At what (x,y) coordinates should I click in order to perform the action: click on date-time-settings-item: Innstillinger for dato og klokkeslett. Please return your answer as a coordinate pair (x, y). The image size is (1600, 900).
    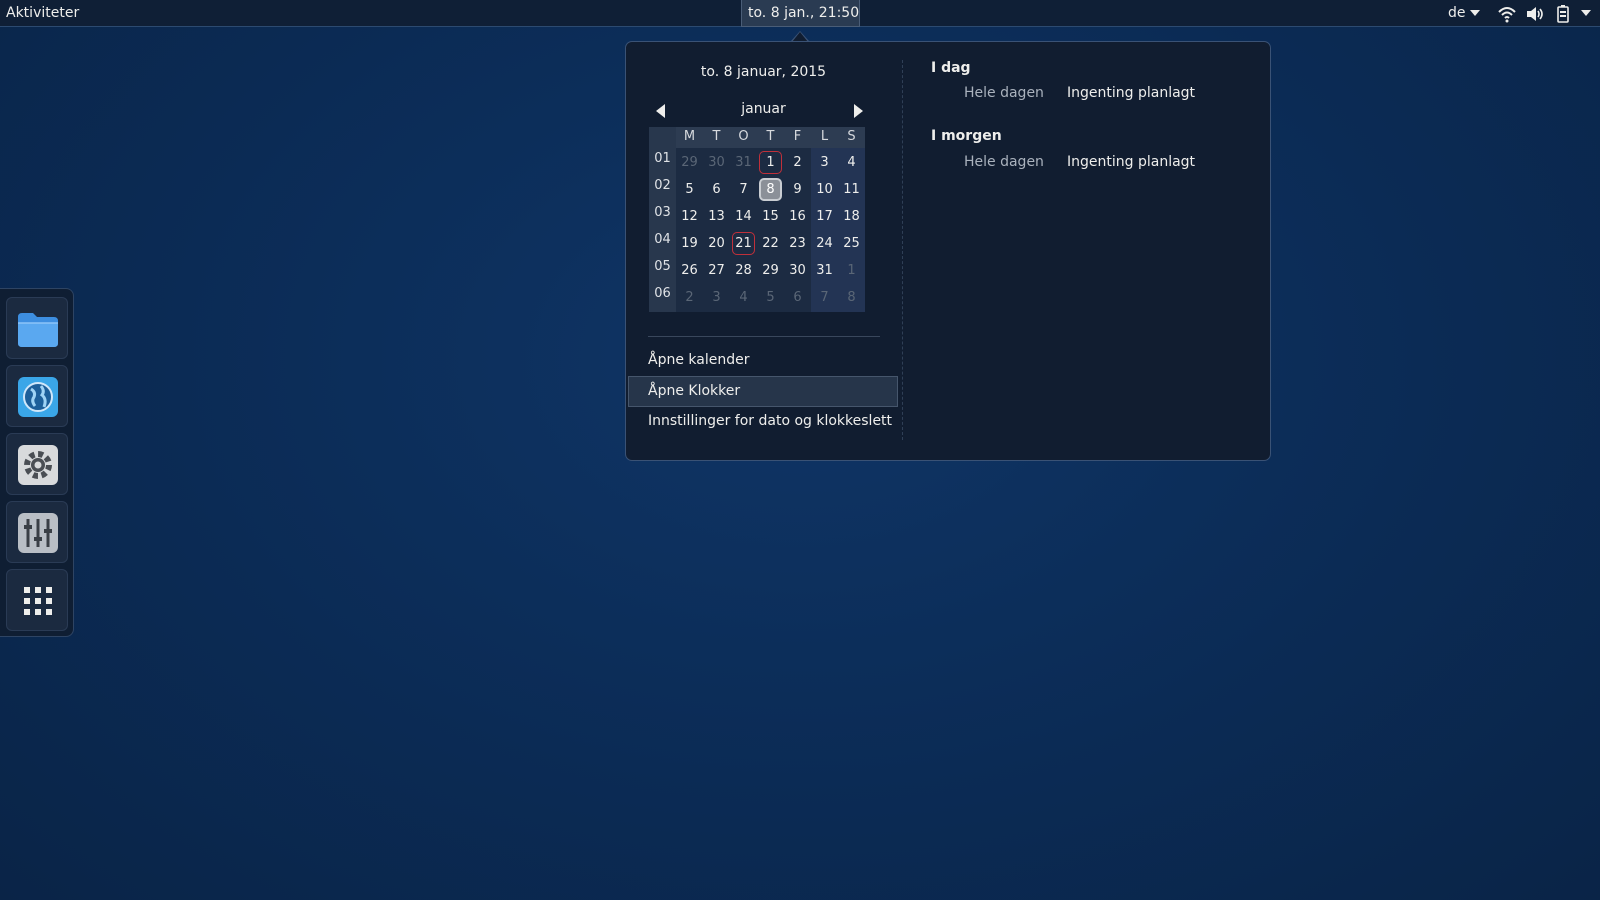
    Looking at the image, I should click on (761, 422).